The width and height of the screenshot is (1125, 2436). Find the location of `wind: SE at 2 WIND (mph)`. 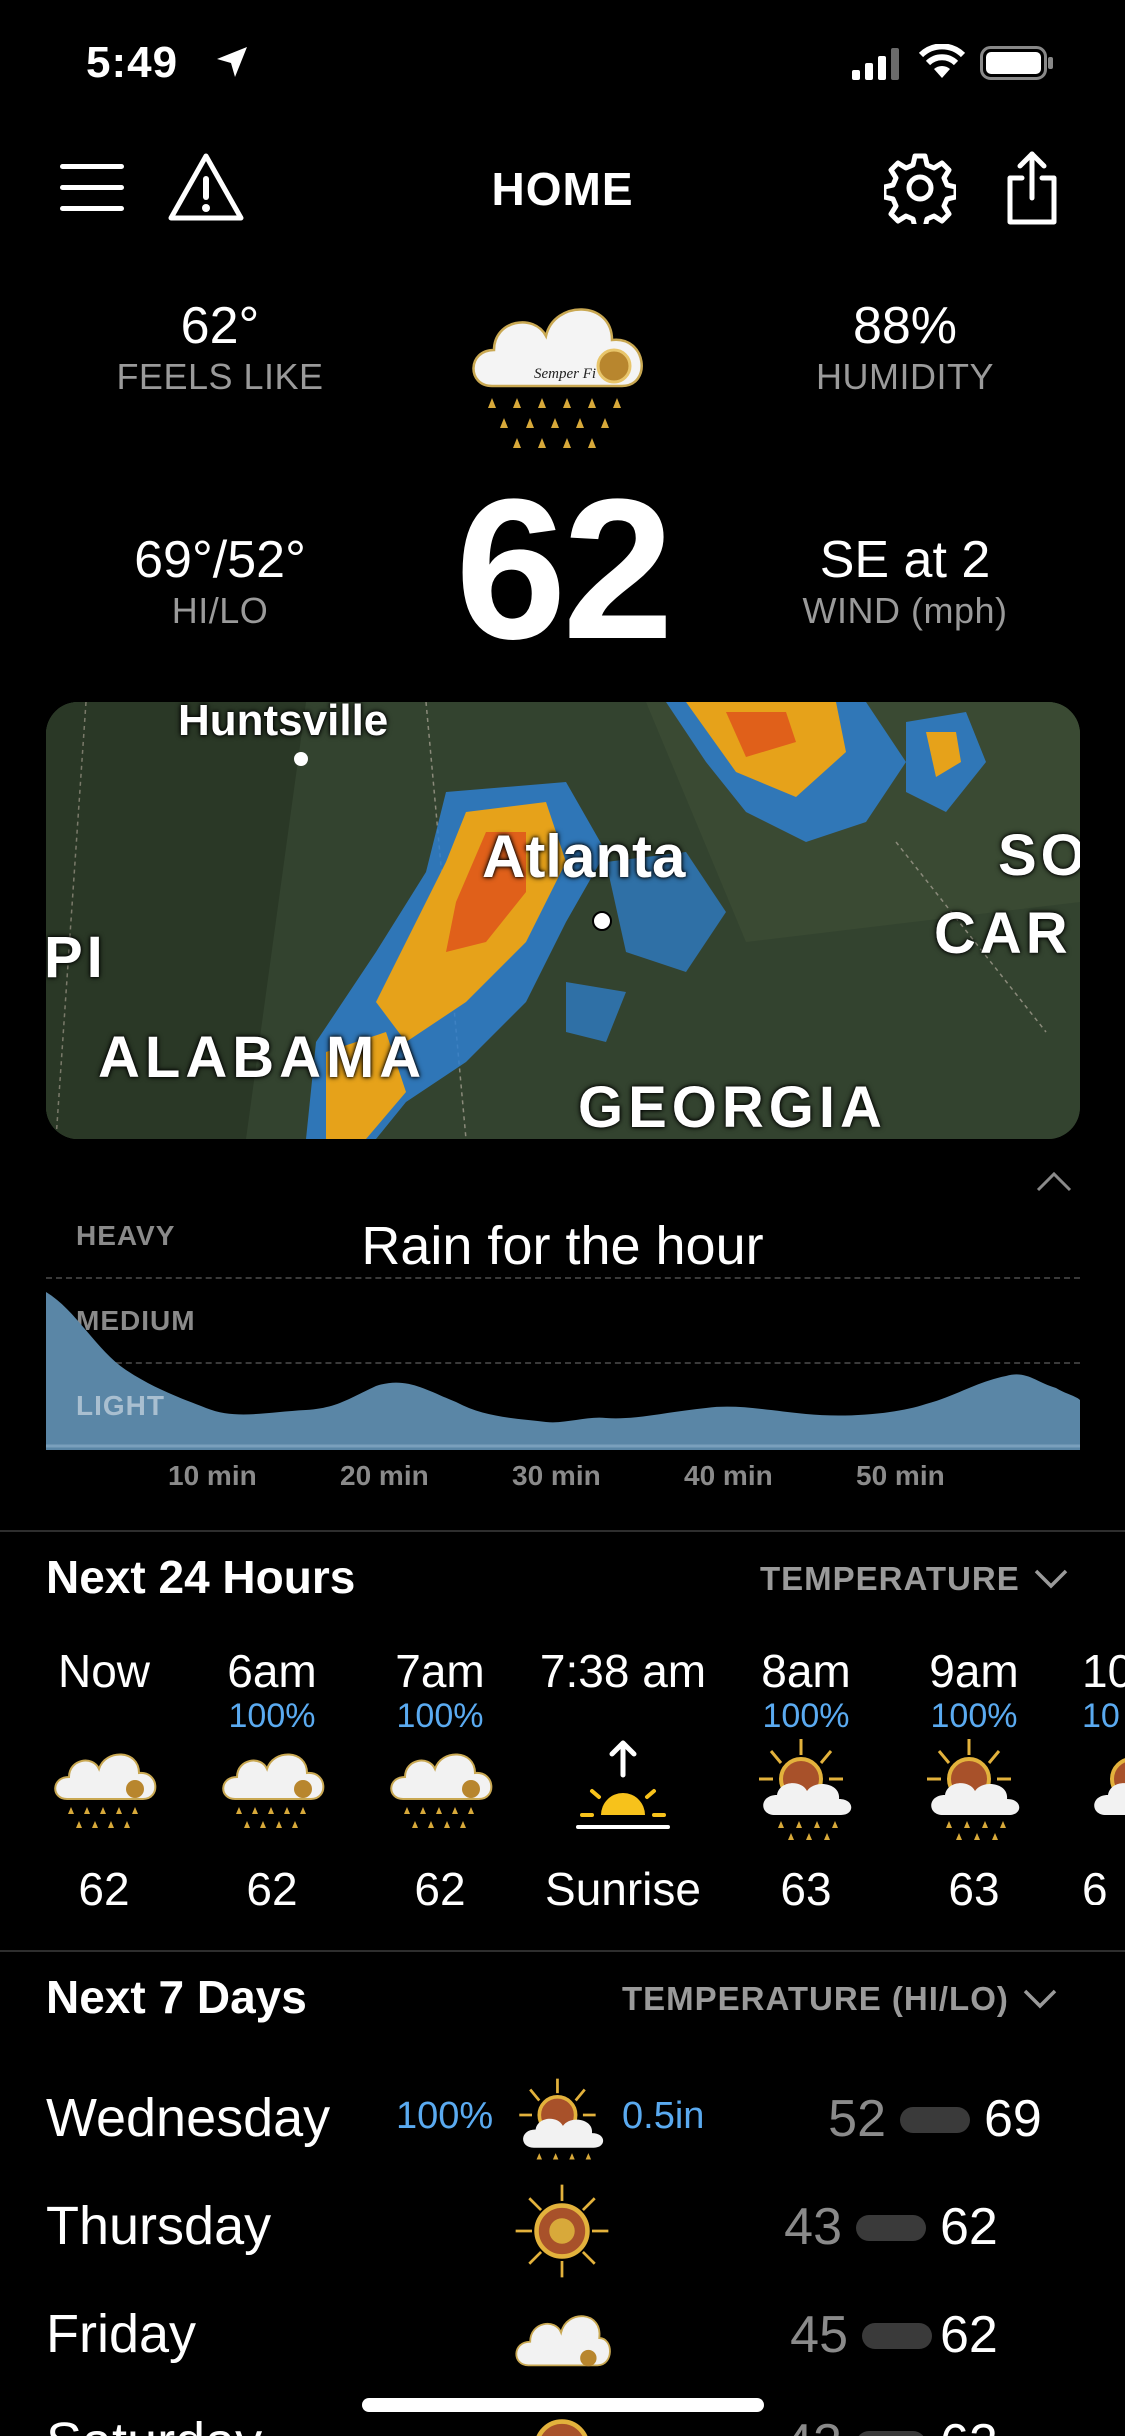

wind: SE at 2 WIND (mph) is located at coordinates (905, 581).